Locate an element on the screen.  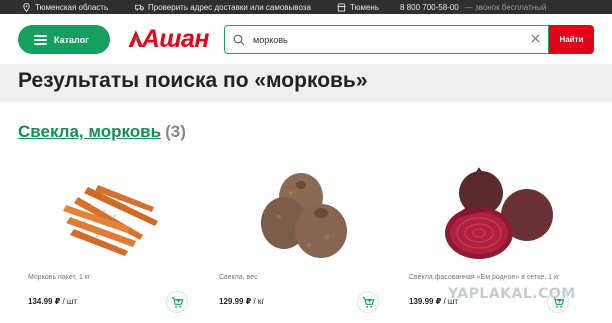
delivery-check-label: Проверить адрес доставки или самовывоза is located at coordinates (229, 7).